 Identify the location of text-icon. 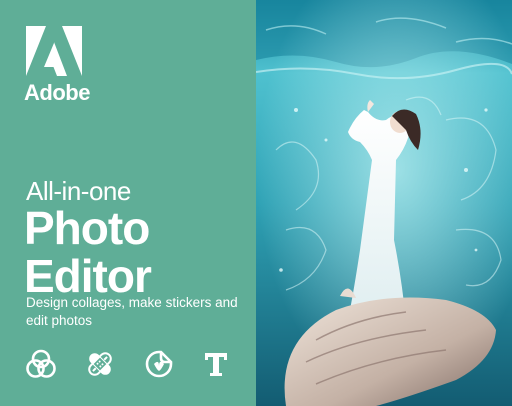
(216, 364).